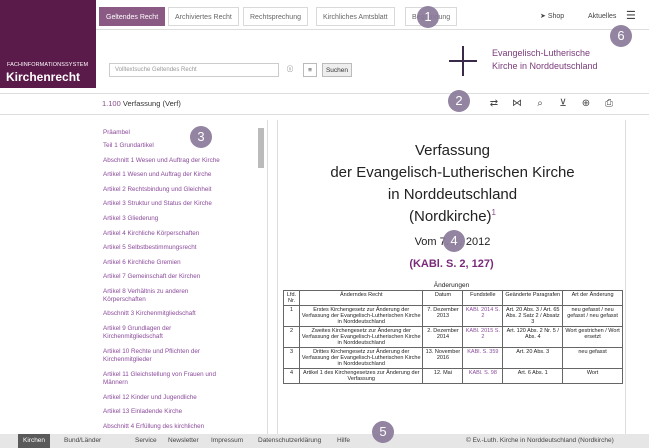 This screenshot has width=649, height=448. Describe the element at coordinates (132, 16) in the screenshot. I see `tab-geltendes-recht: Geltendes Recht` at that location.